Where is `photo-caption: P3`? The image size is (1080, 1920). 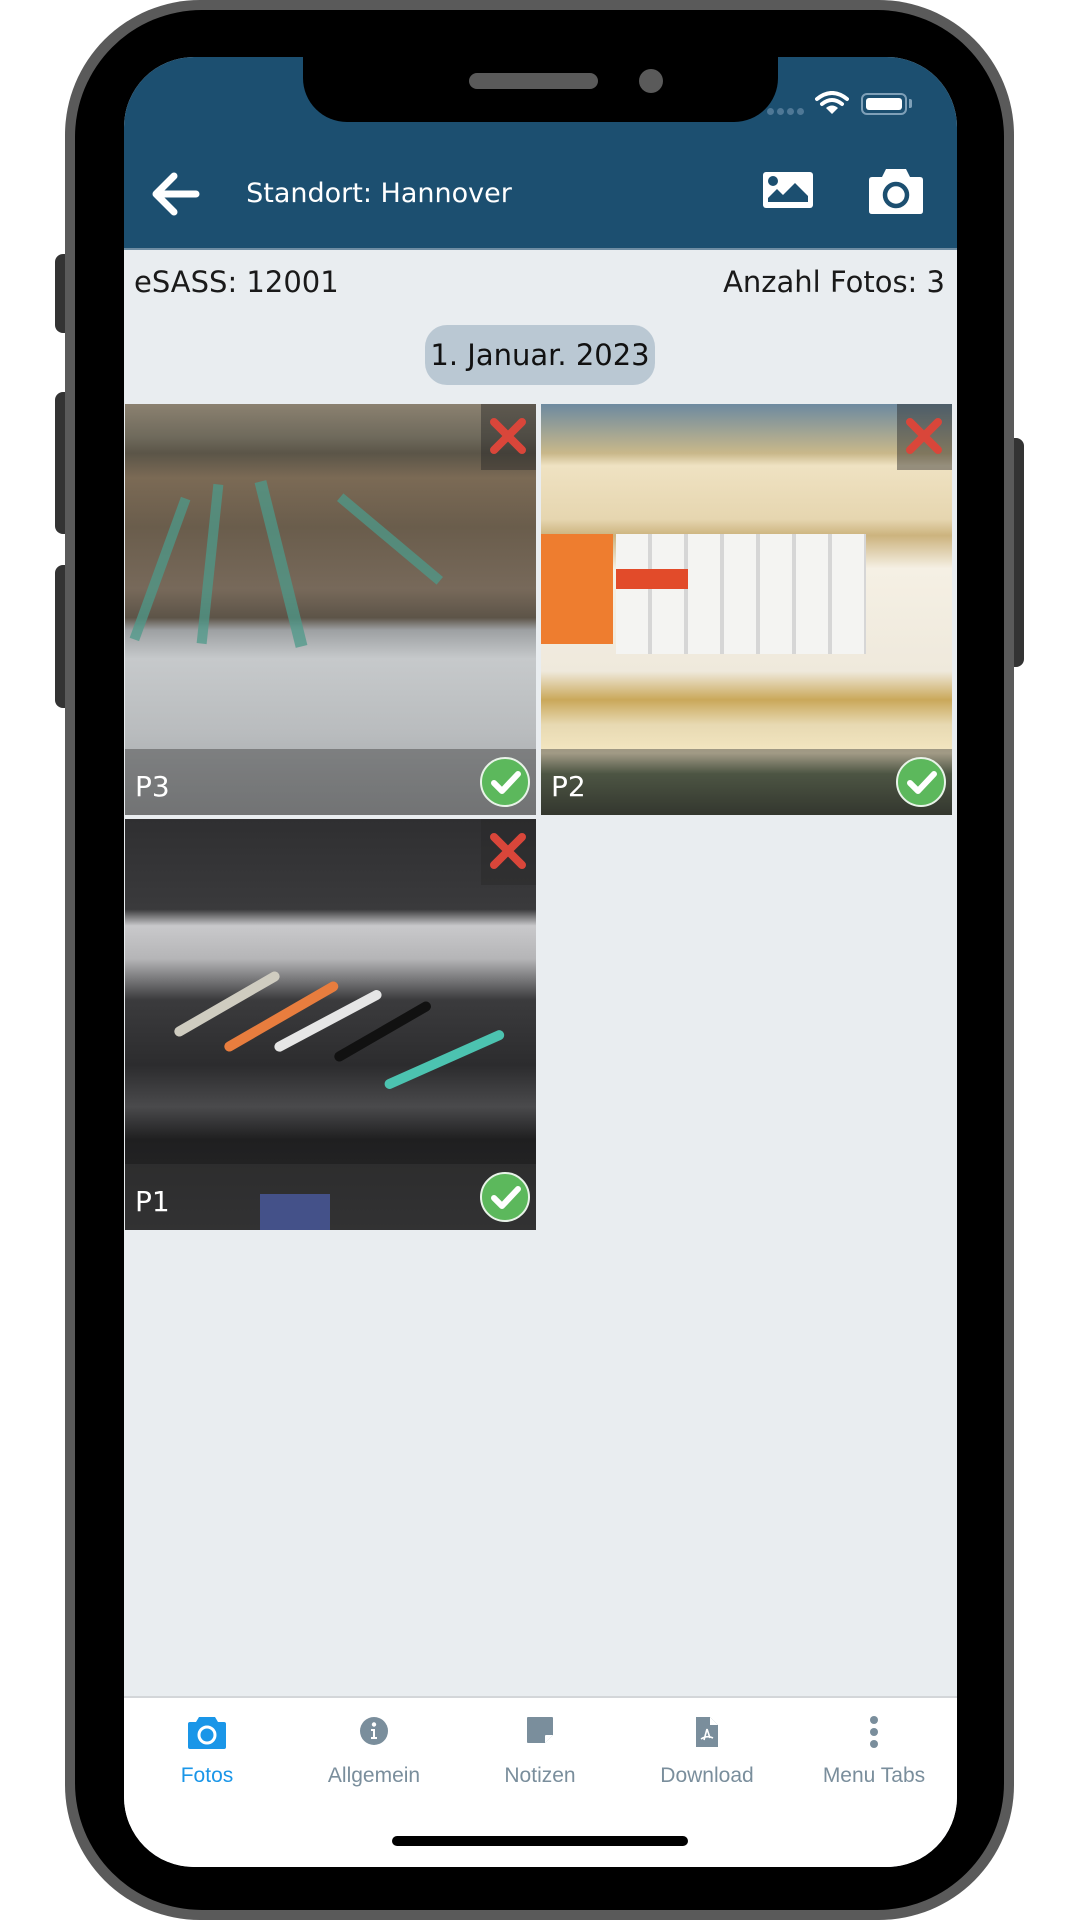
photo-caption: P3 is located at coordinates (152, 786).